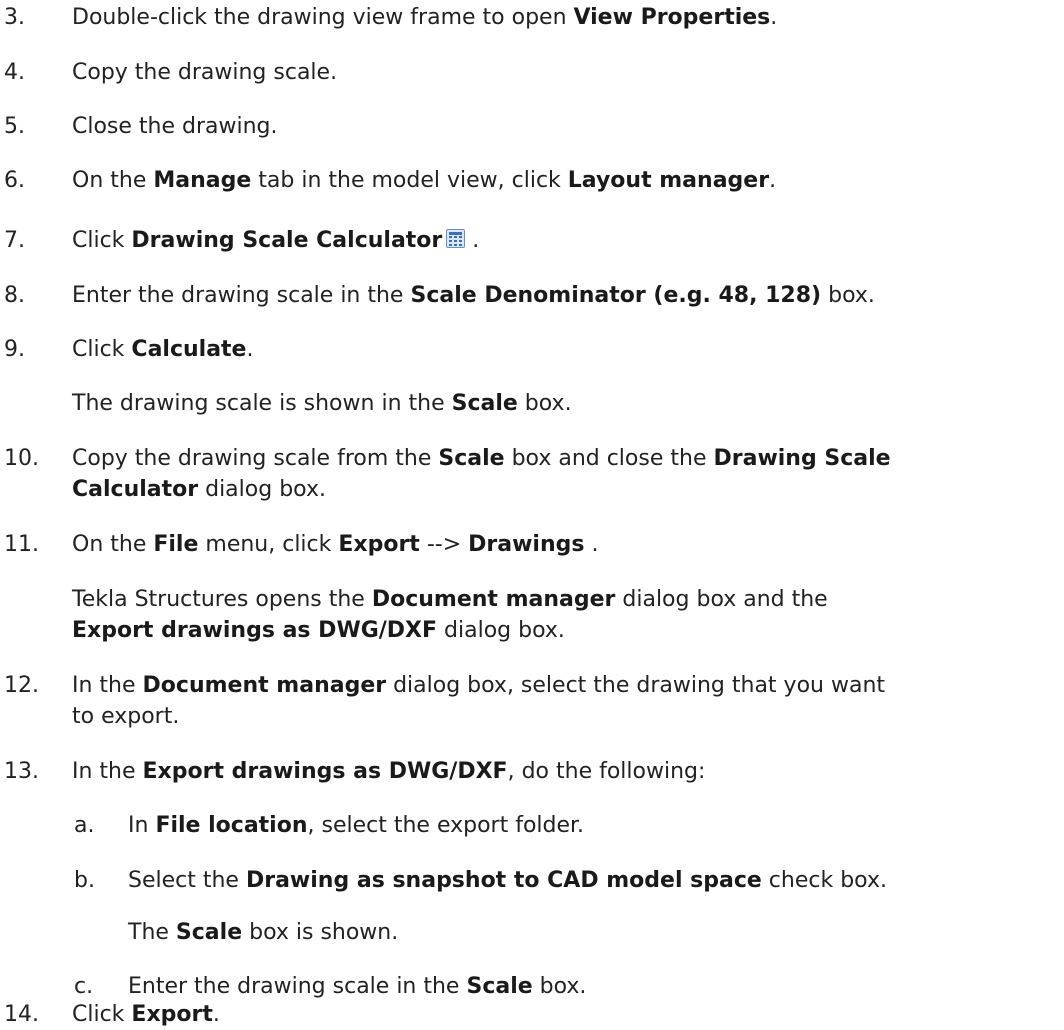 The height and width of the screenshot is (1030, 1064). Describe the element at coordinates (21, 1014) in the screenshot. I see `step-number: 14.` at that location.